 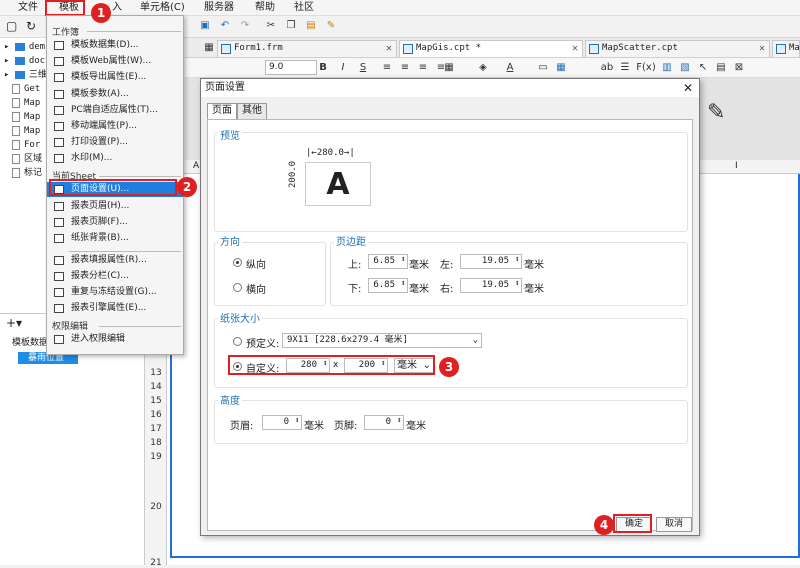 I want to click on fill-color-icon: ◈, so click(x=483, y=67).